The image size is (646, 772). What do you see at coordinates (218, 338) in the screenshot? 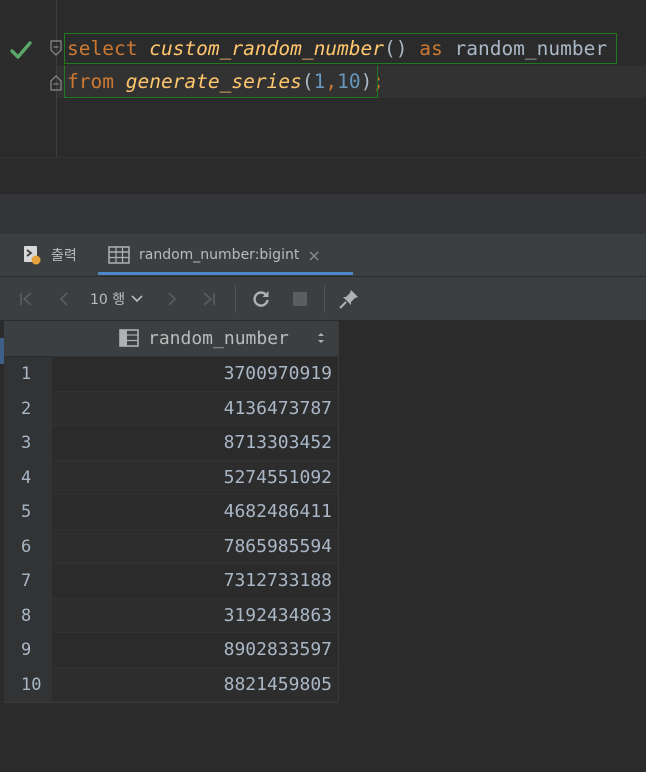
I see `column-header-label: random_number` at bounding box center [218, 338].